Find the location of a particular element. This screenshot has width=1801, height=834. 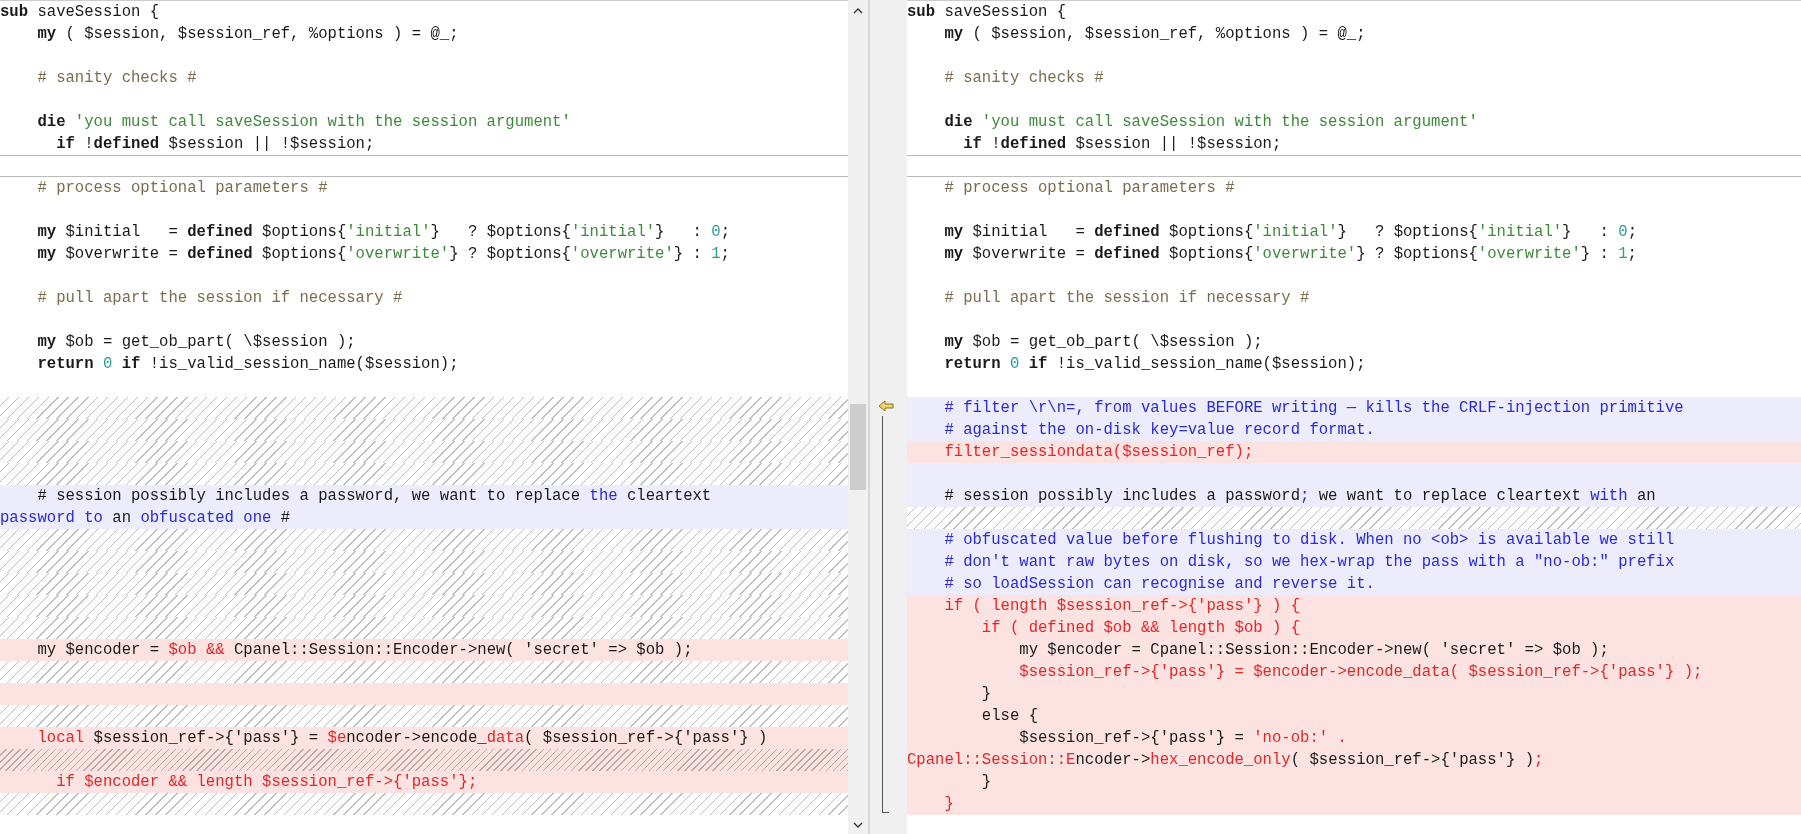

scrollbar-thumb is located at coordinates (858, 447).